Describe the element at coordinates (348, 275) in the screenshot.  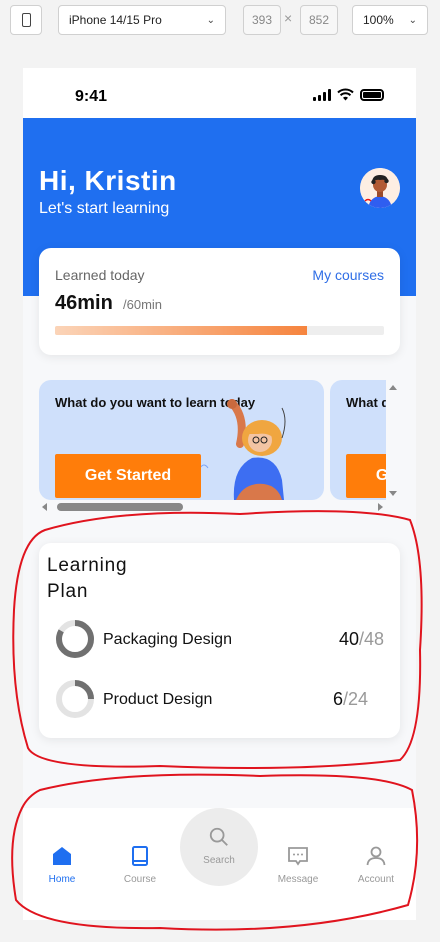
I see `my-courses-link: My courses` at that location.